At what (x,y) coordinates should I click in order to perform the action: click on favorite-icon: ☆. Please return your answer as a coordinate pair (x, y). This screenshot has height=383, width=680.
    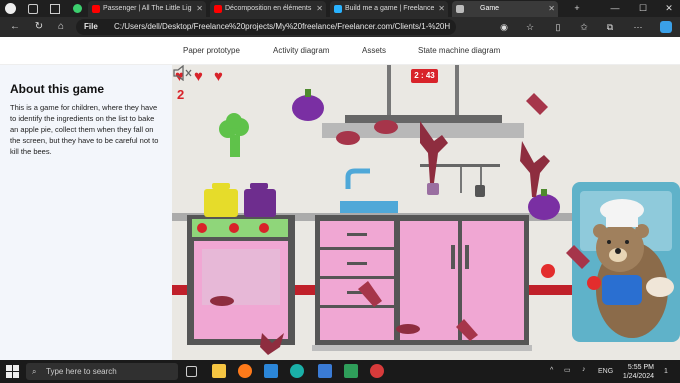
    Looking at the image, I should click on (530, 27).